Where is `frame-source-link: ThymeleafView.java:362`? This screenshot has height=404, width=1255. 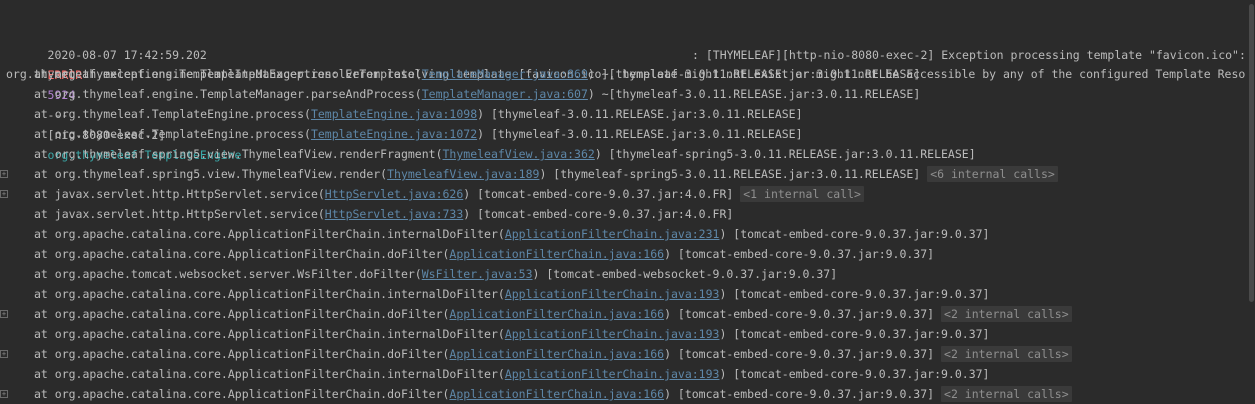 frame-source-link: ThymeleafView.java:362 is located at coordinates (519, 154).